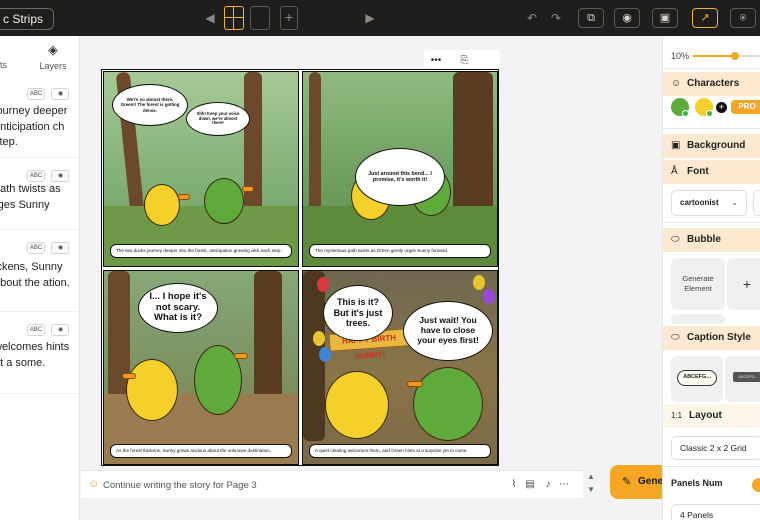  I want to click on background-icon: ▣, so click(676, 145).